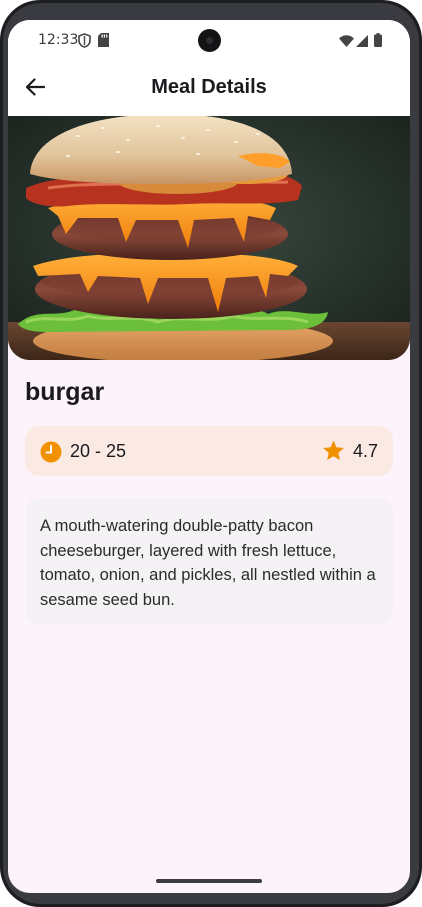  What do you see at coordinates (58, 40) in the screenshot?
I see `status-time: 12:33` at bounding box center [58, 40].